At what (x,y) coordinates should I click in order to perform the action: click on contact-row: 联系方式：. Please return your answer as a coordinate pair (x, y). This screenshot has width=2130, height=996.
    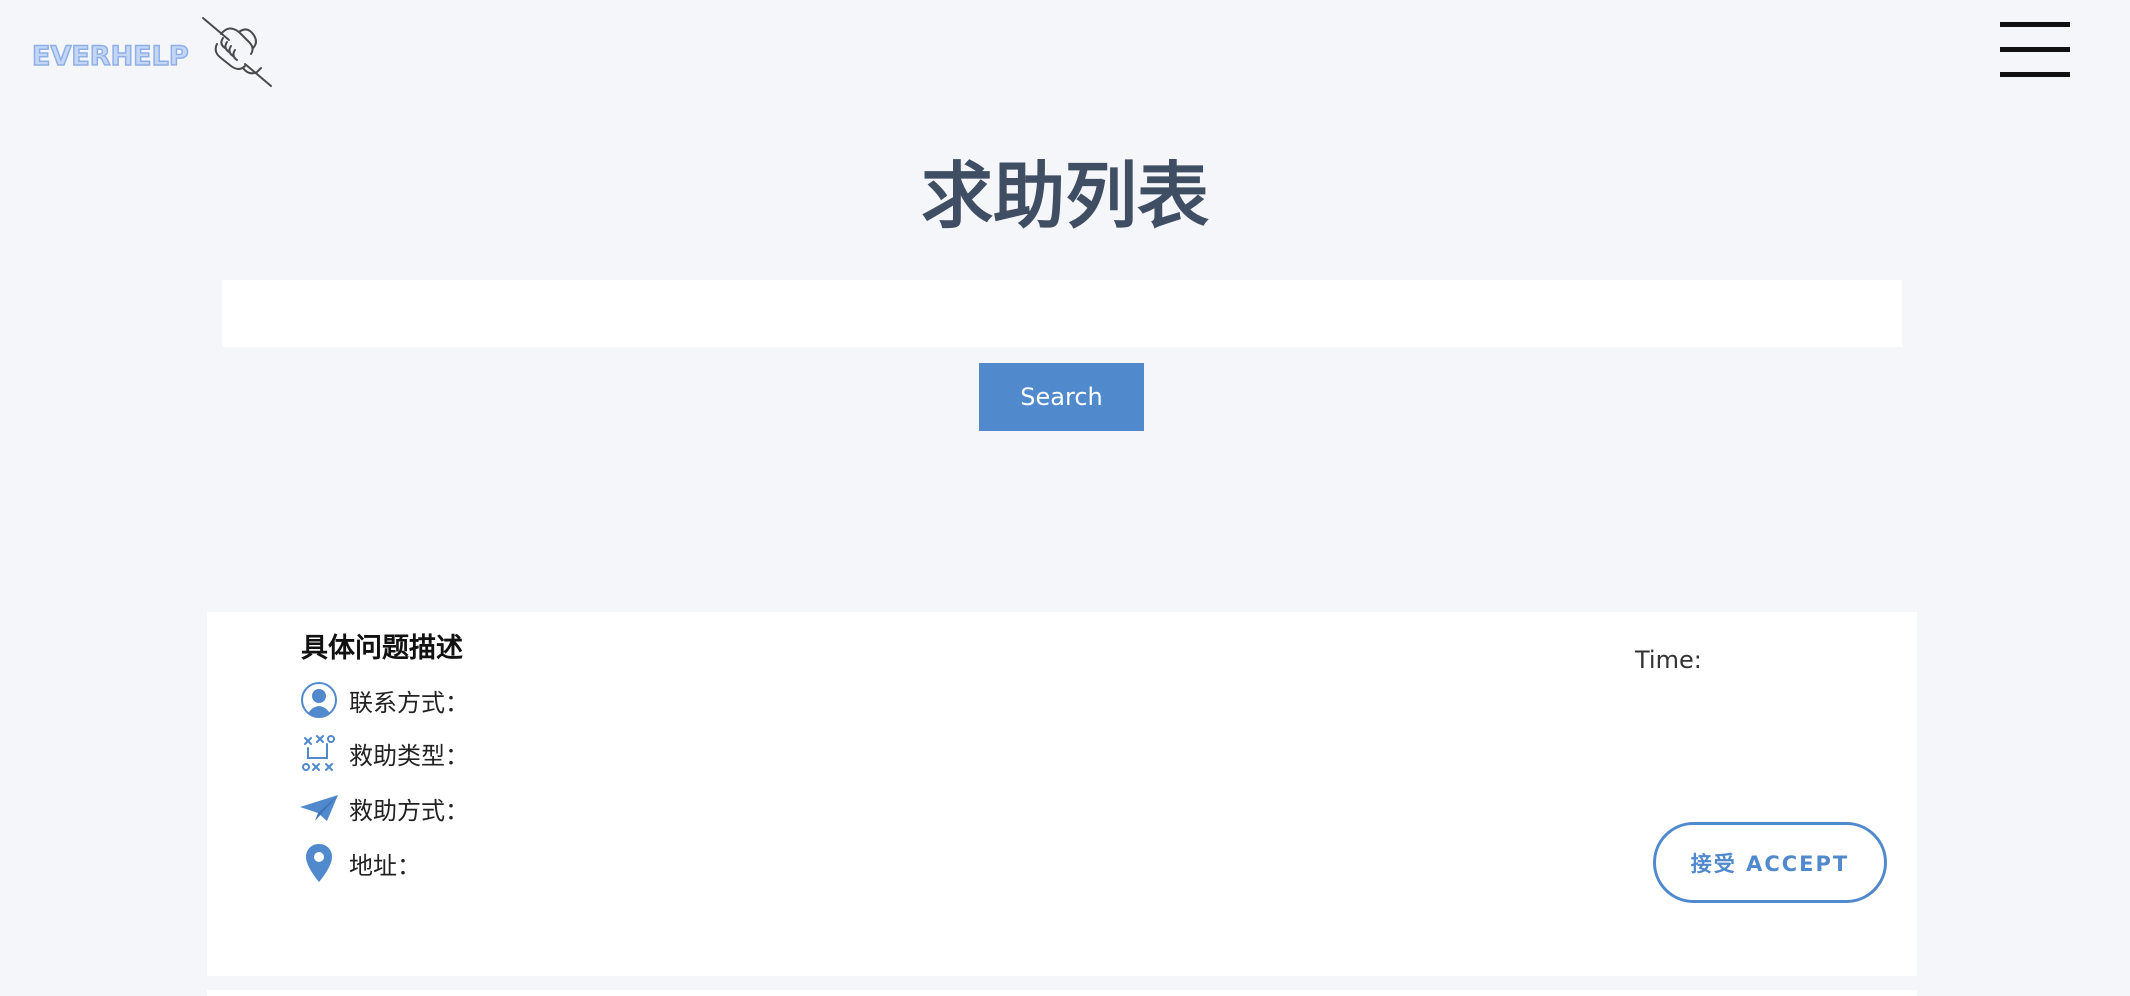
    Looking at the image, I should click on (384, 700).